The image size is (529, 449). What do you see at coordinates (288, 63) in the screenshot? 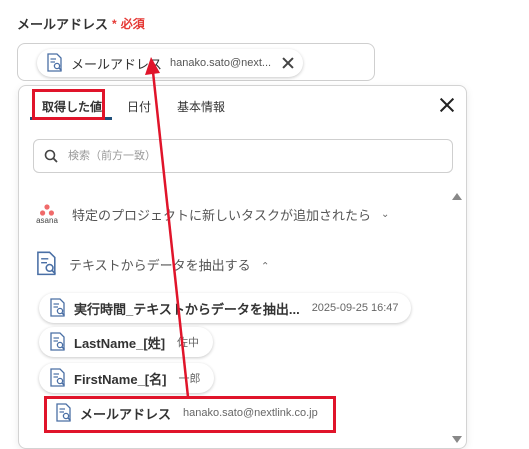
I see `remove-chip-close-icon` at bounding box center [288, 63].